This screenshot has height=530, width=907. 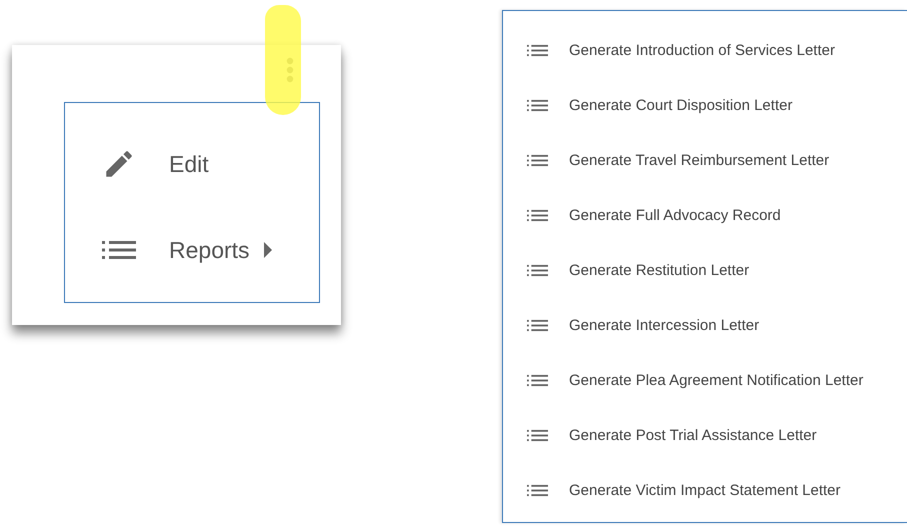 What do you see at coordinates (705, 160) in the screenshot?
I see `submenu-item: Generate Travel Reimbursement Letter` at bounding box center [705, 160].